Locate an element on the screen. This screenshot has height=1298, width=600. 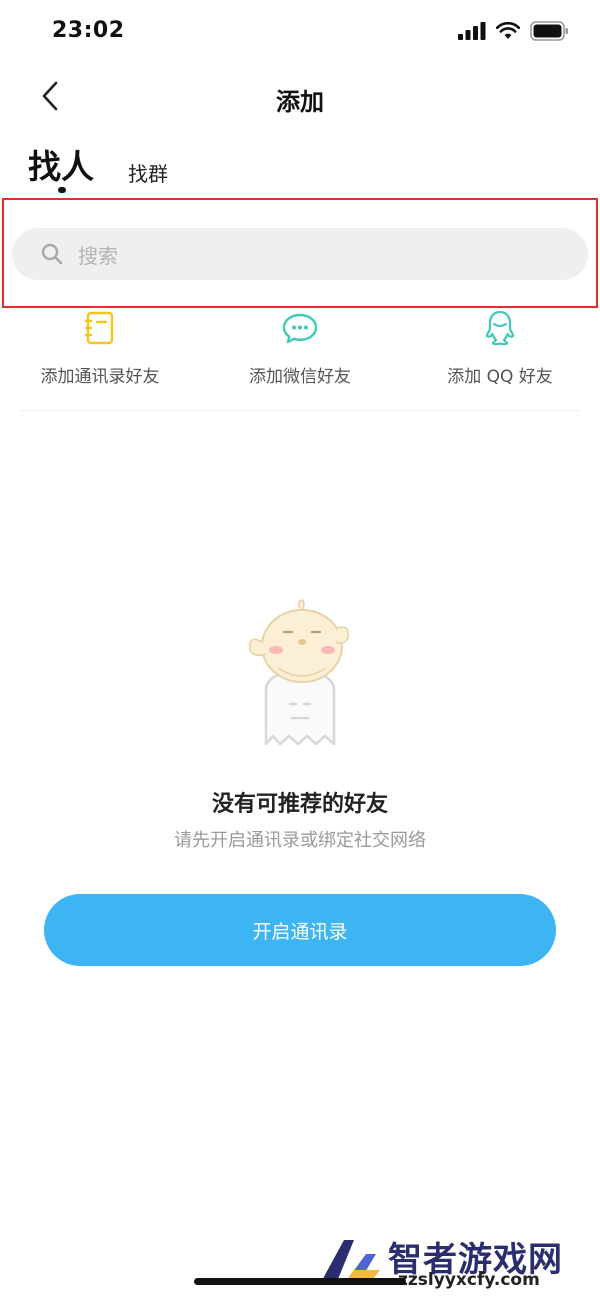
quick-actions: 添加通讯录好友 添加微信好友 添加 QQ 好友 is located at coordinates (300, 356).